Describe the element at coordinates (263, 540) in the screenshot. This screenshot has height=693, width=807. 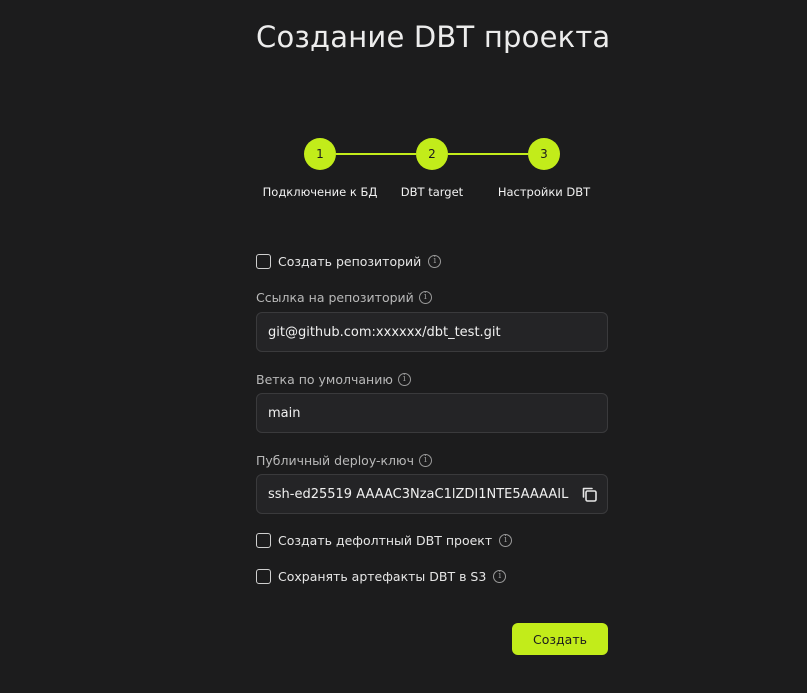
I see `create-default-project-checkbox` at that location.